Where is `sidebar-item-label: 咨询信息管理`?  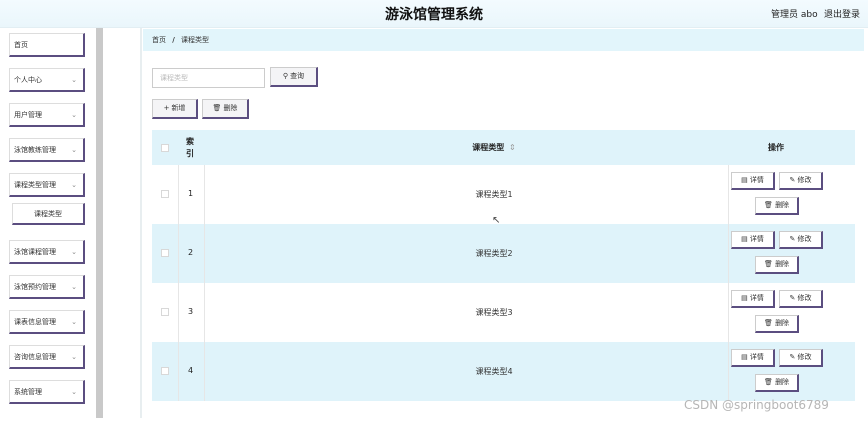 sidebar-item-label: 咨询信息管理 is located at coordinates (35, 357).